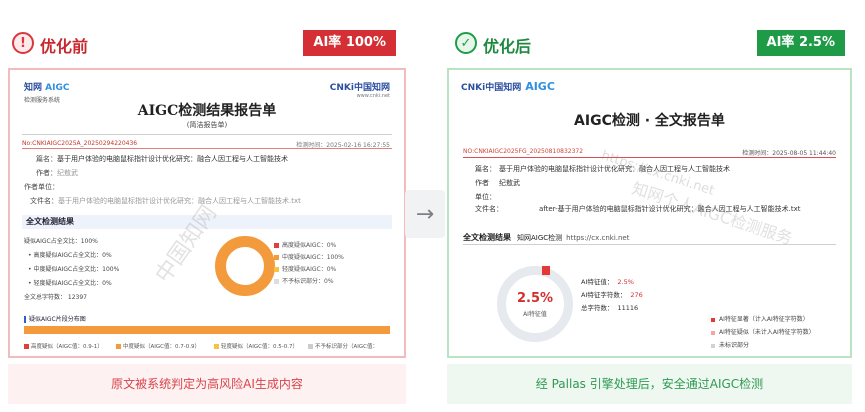 The height and width of the screenshot is (412, 865). What do you see at coordinates (800, 43) in the screenshot?
I see `after-ai-rate-badge: AI率 2.5%` at bounding box center [800, 43].